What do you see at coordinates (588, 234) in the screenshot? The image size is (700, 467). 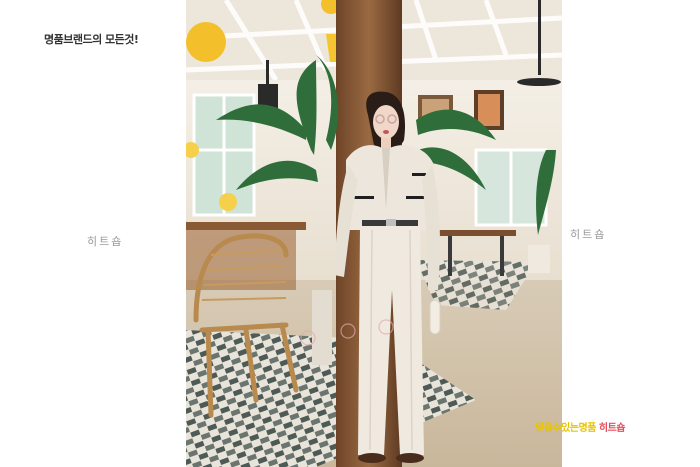 I see `watermark-right: 히트숍` at bounding box center [588, 234].